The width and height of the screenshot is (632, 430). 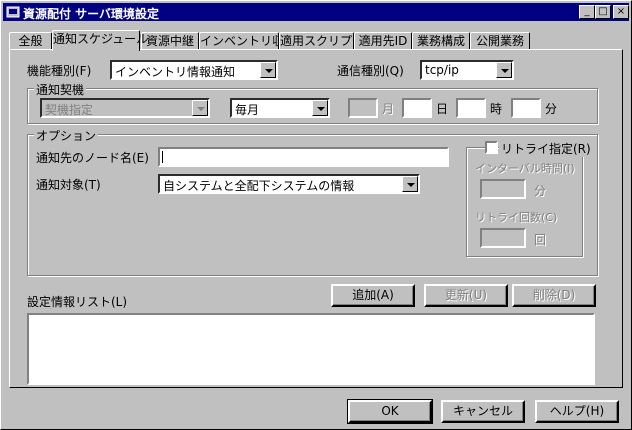 I want to click on close-button: ×, so click(x=621, y=12).